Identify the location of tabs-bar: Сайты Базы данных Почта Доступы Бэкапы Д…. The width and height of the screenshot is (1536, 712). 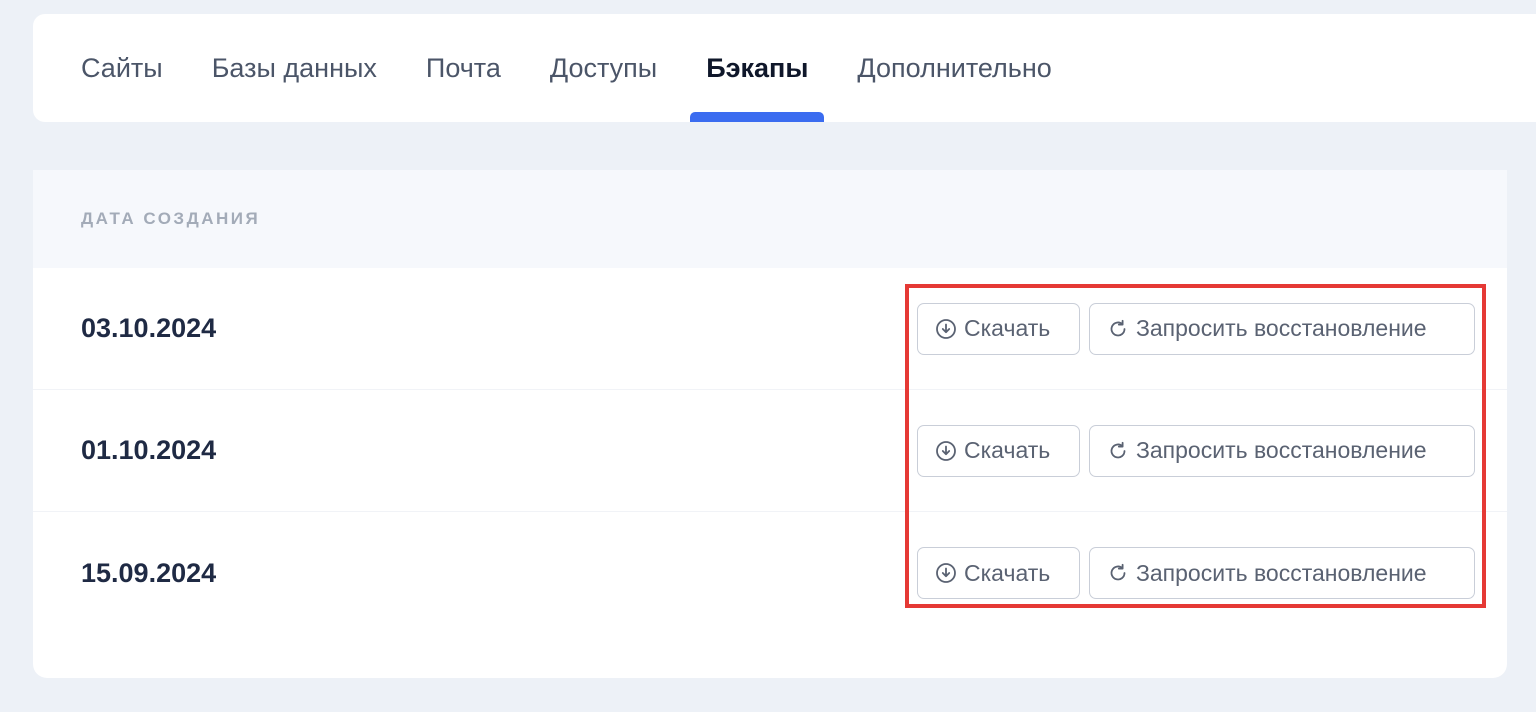
(784, 68).